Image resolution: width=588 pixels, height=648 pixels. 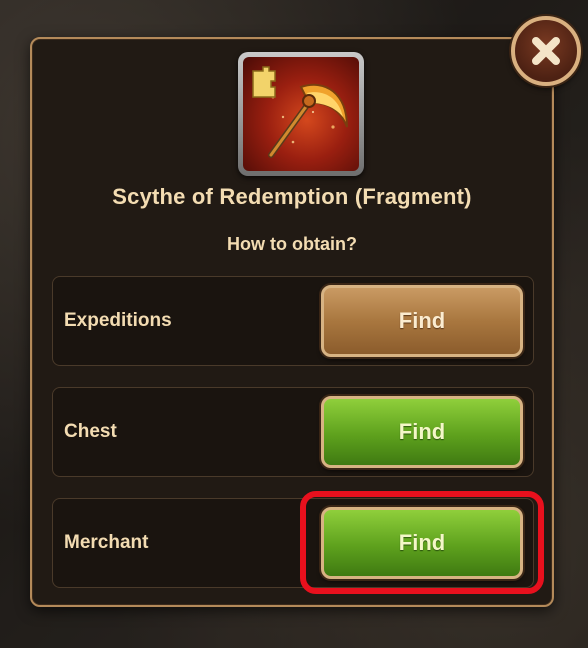 I want to click on source-row-chest: Chest Find, so click(x=293, y=432).